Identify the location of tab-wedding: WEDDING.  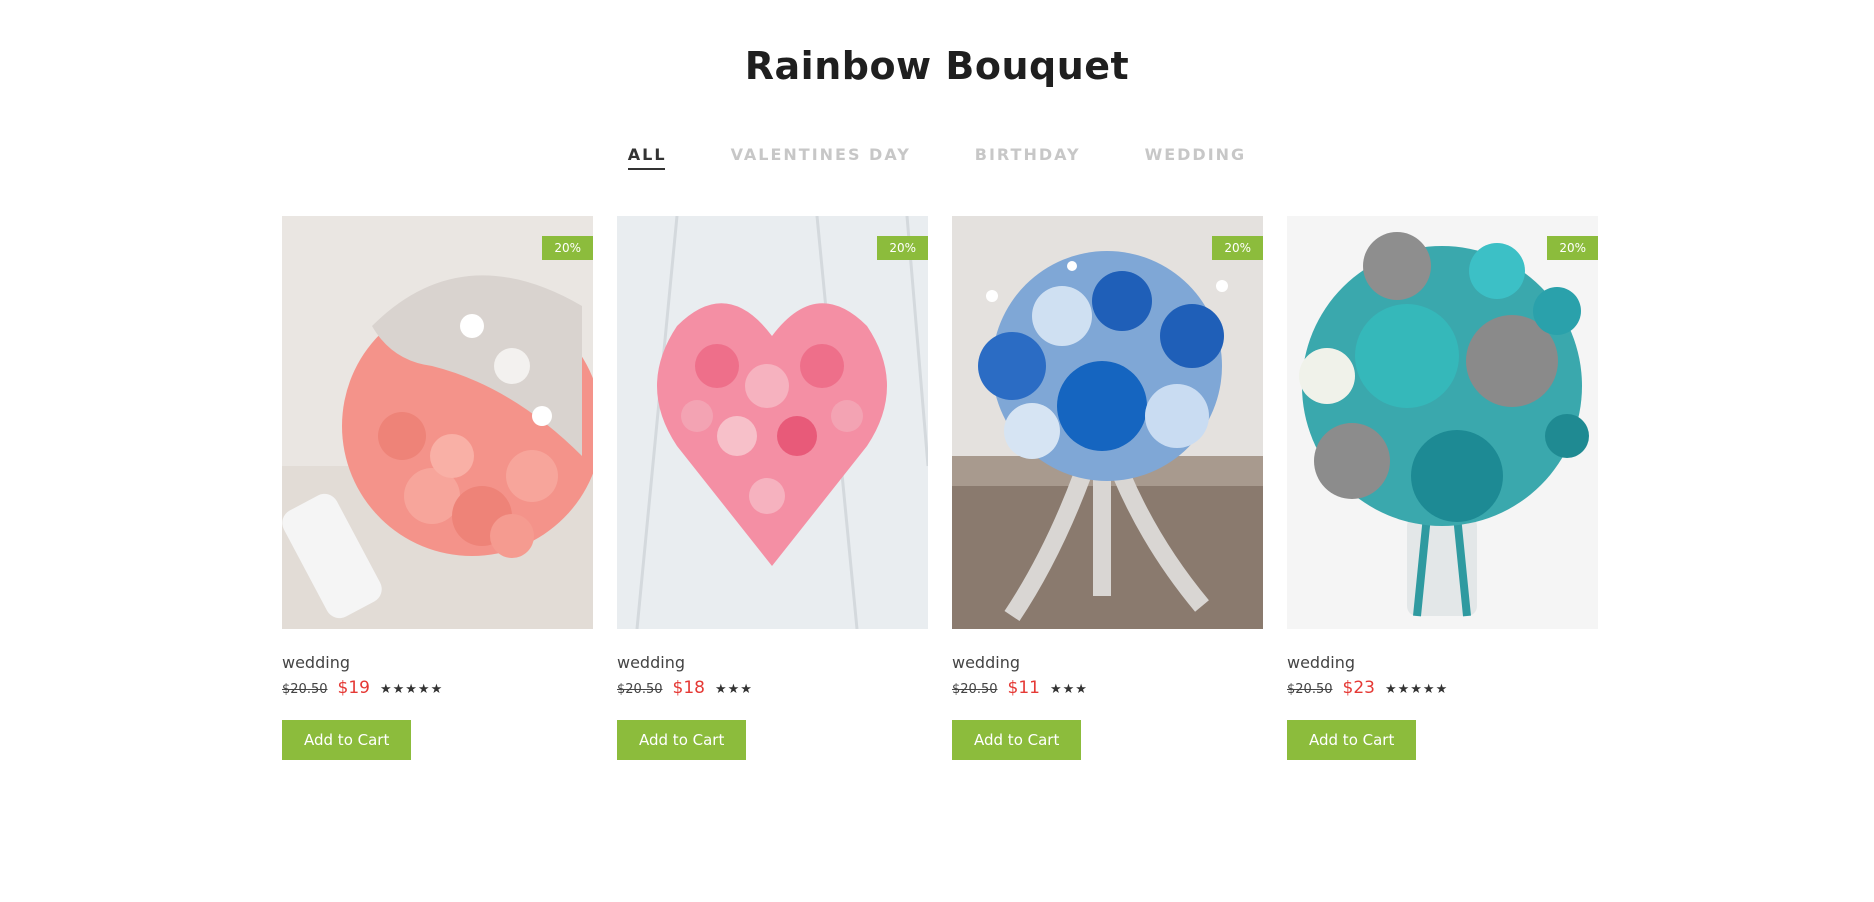
(1196, 157).